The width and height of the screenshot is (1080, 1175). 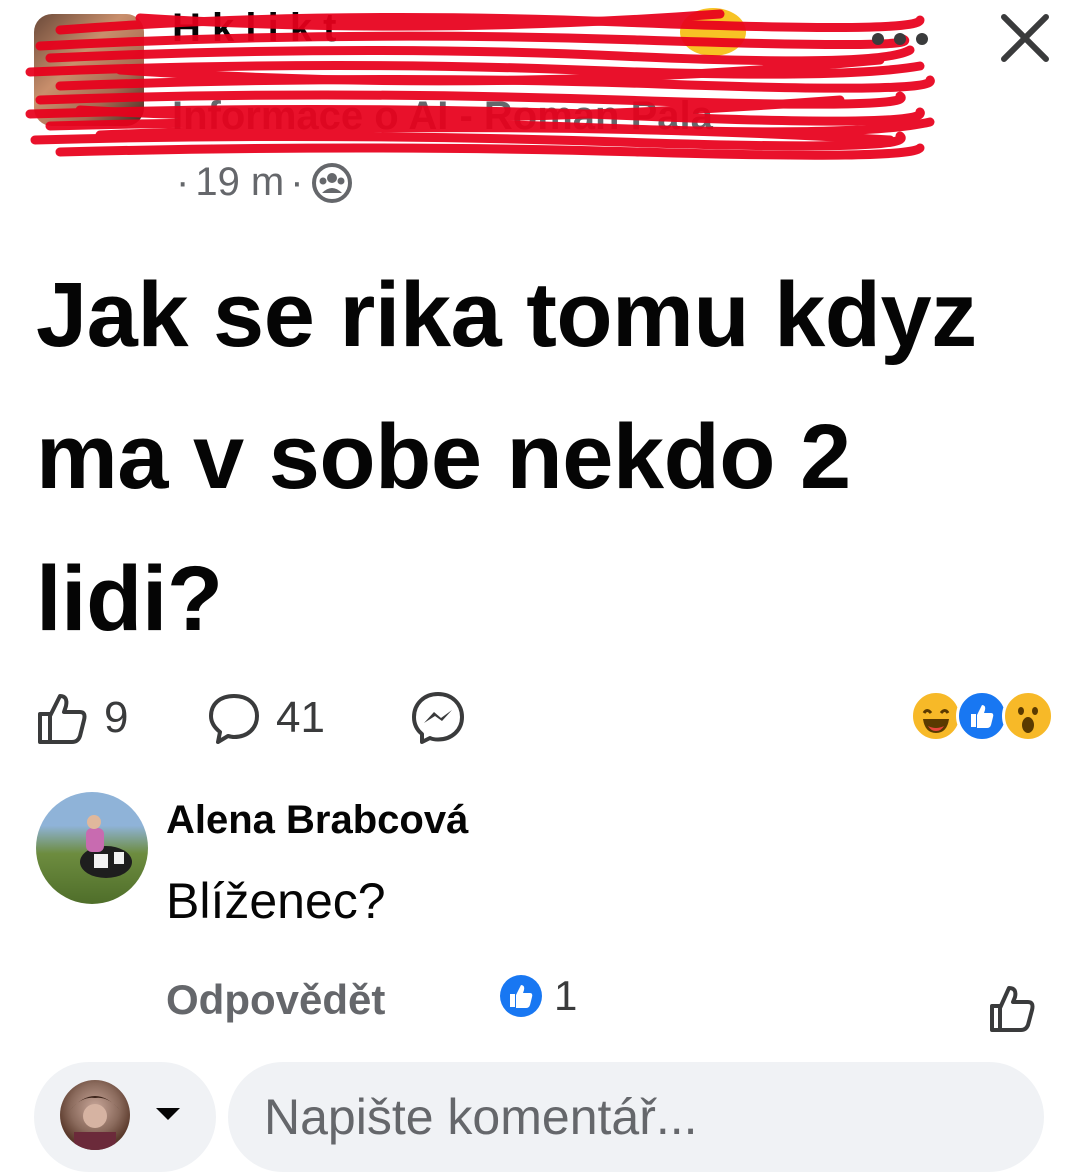 I want to click on group-name: H k l i k t, so click(x=254, y=28).